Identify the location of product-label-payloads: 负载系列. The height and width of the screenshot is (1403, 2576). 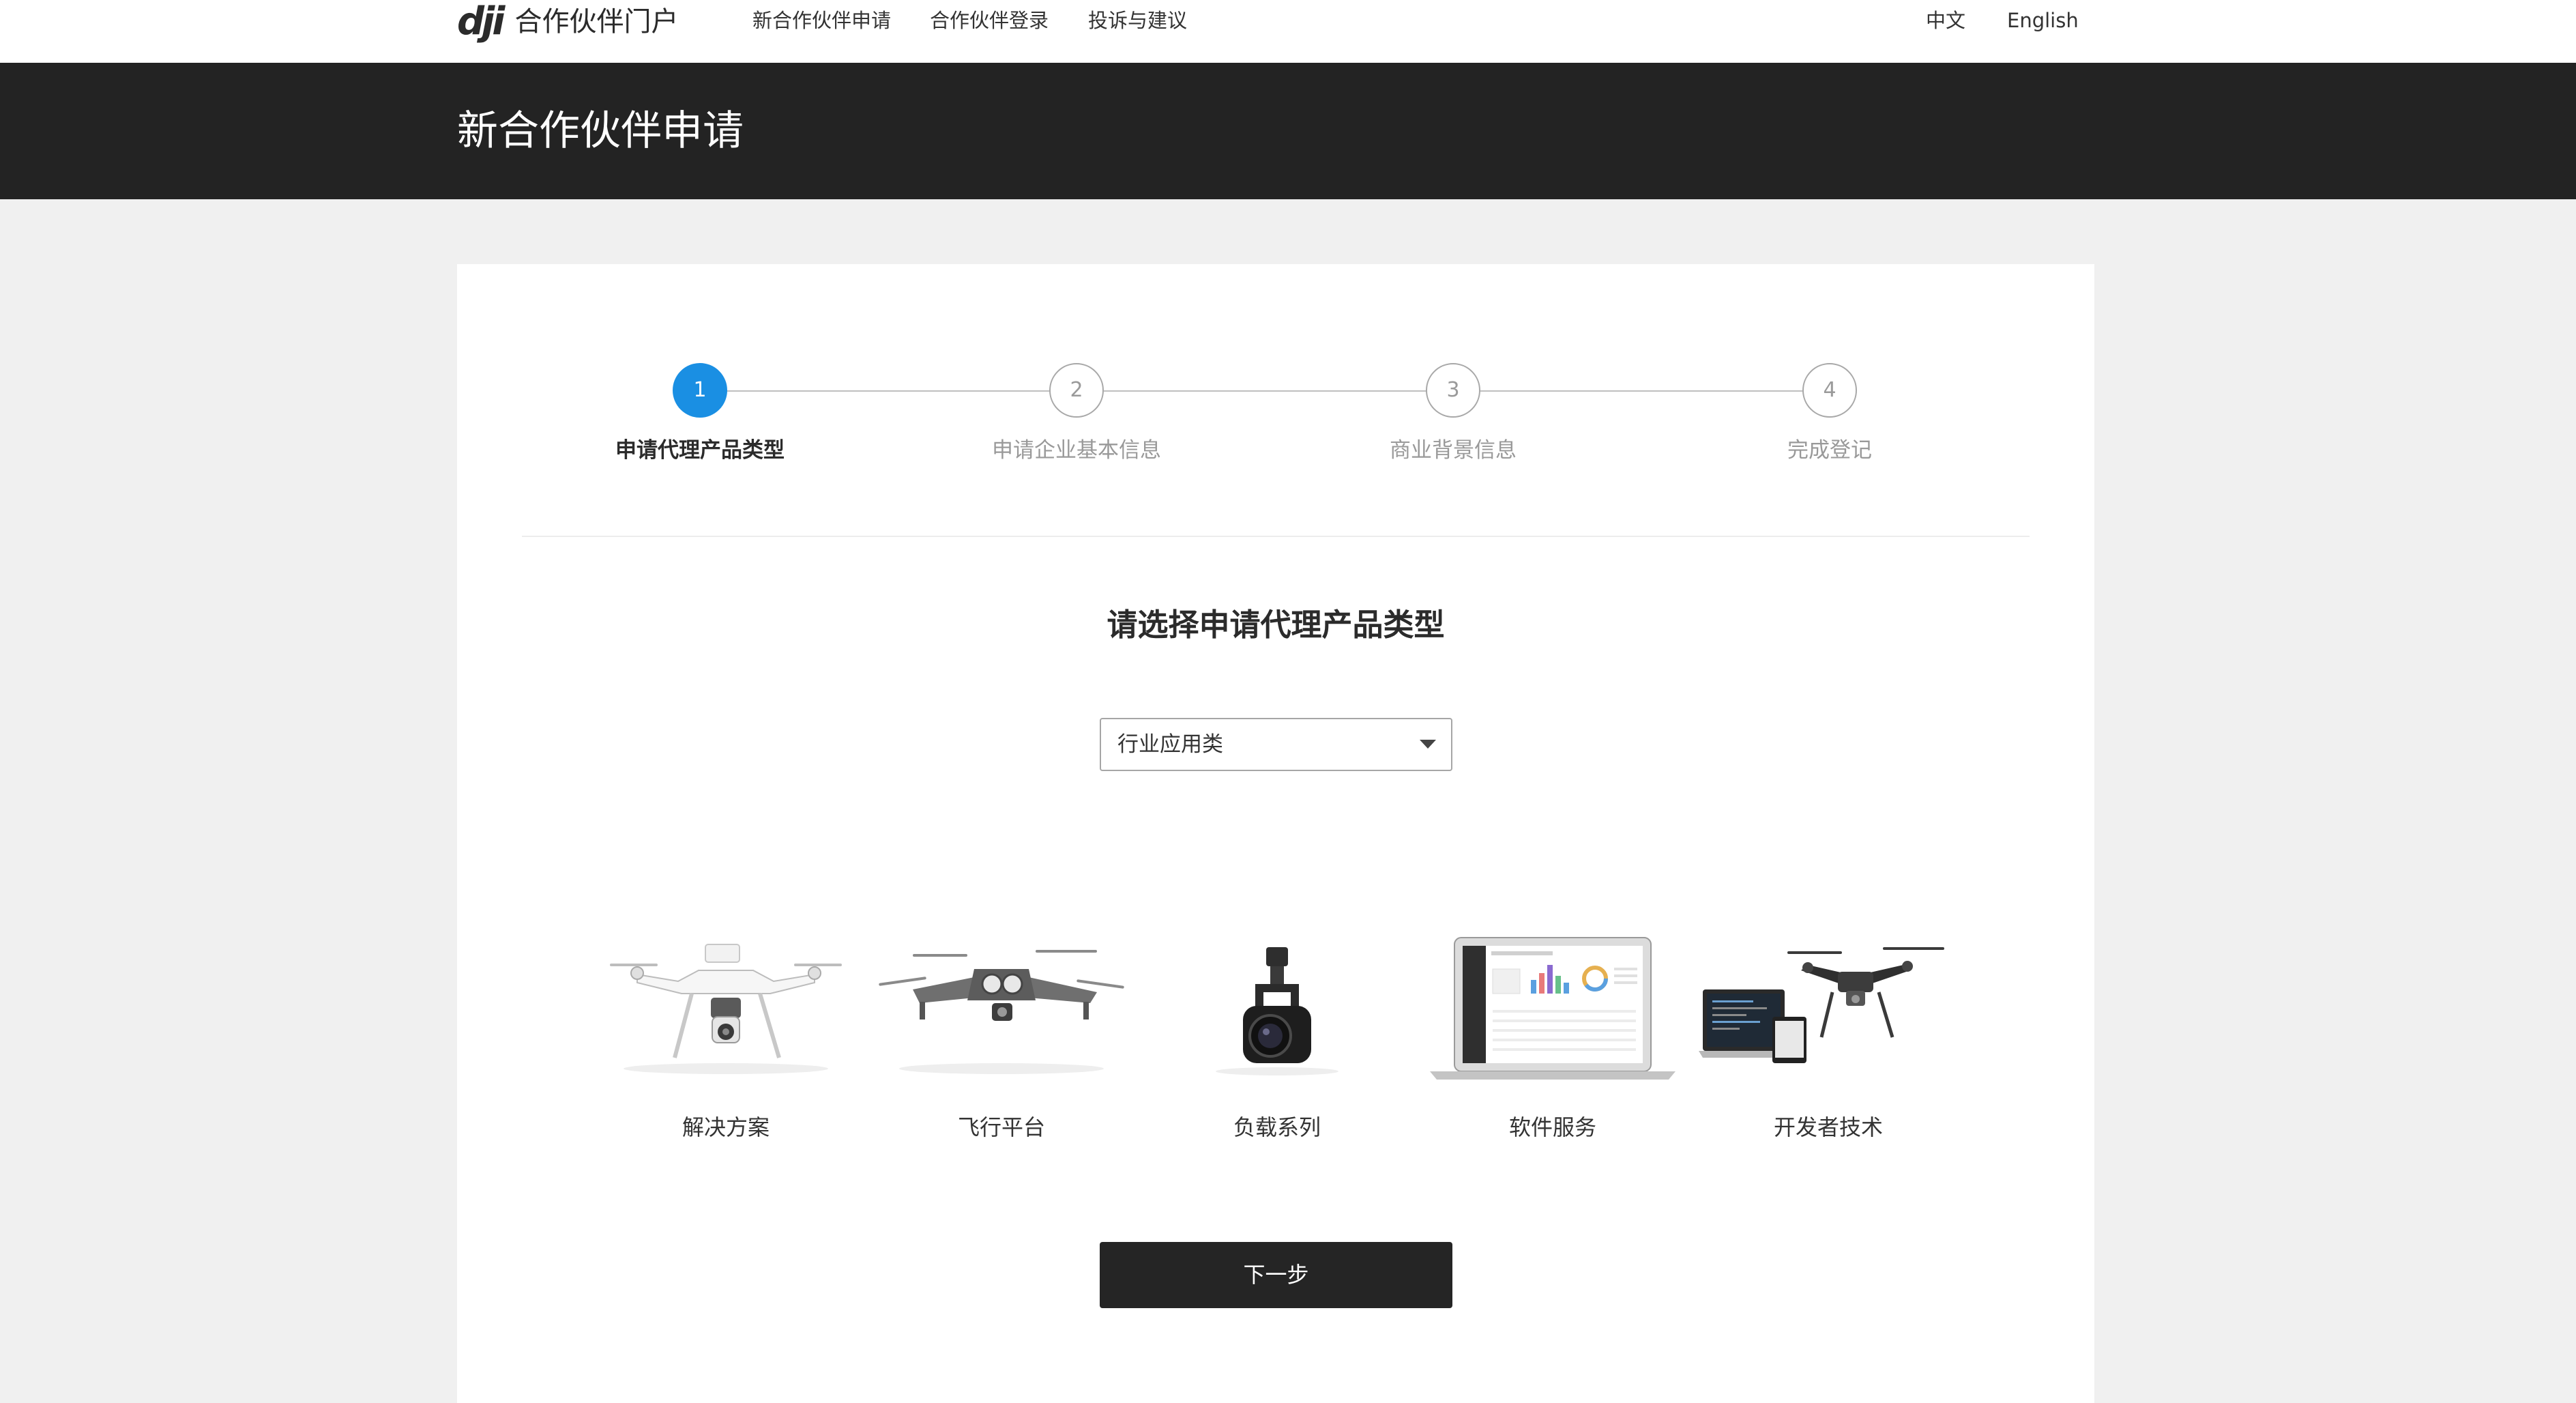
(1277, 1127).